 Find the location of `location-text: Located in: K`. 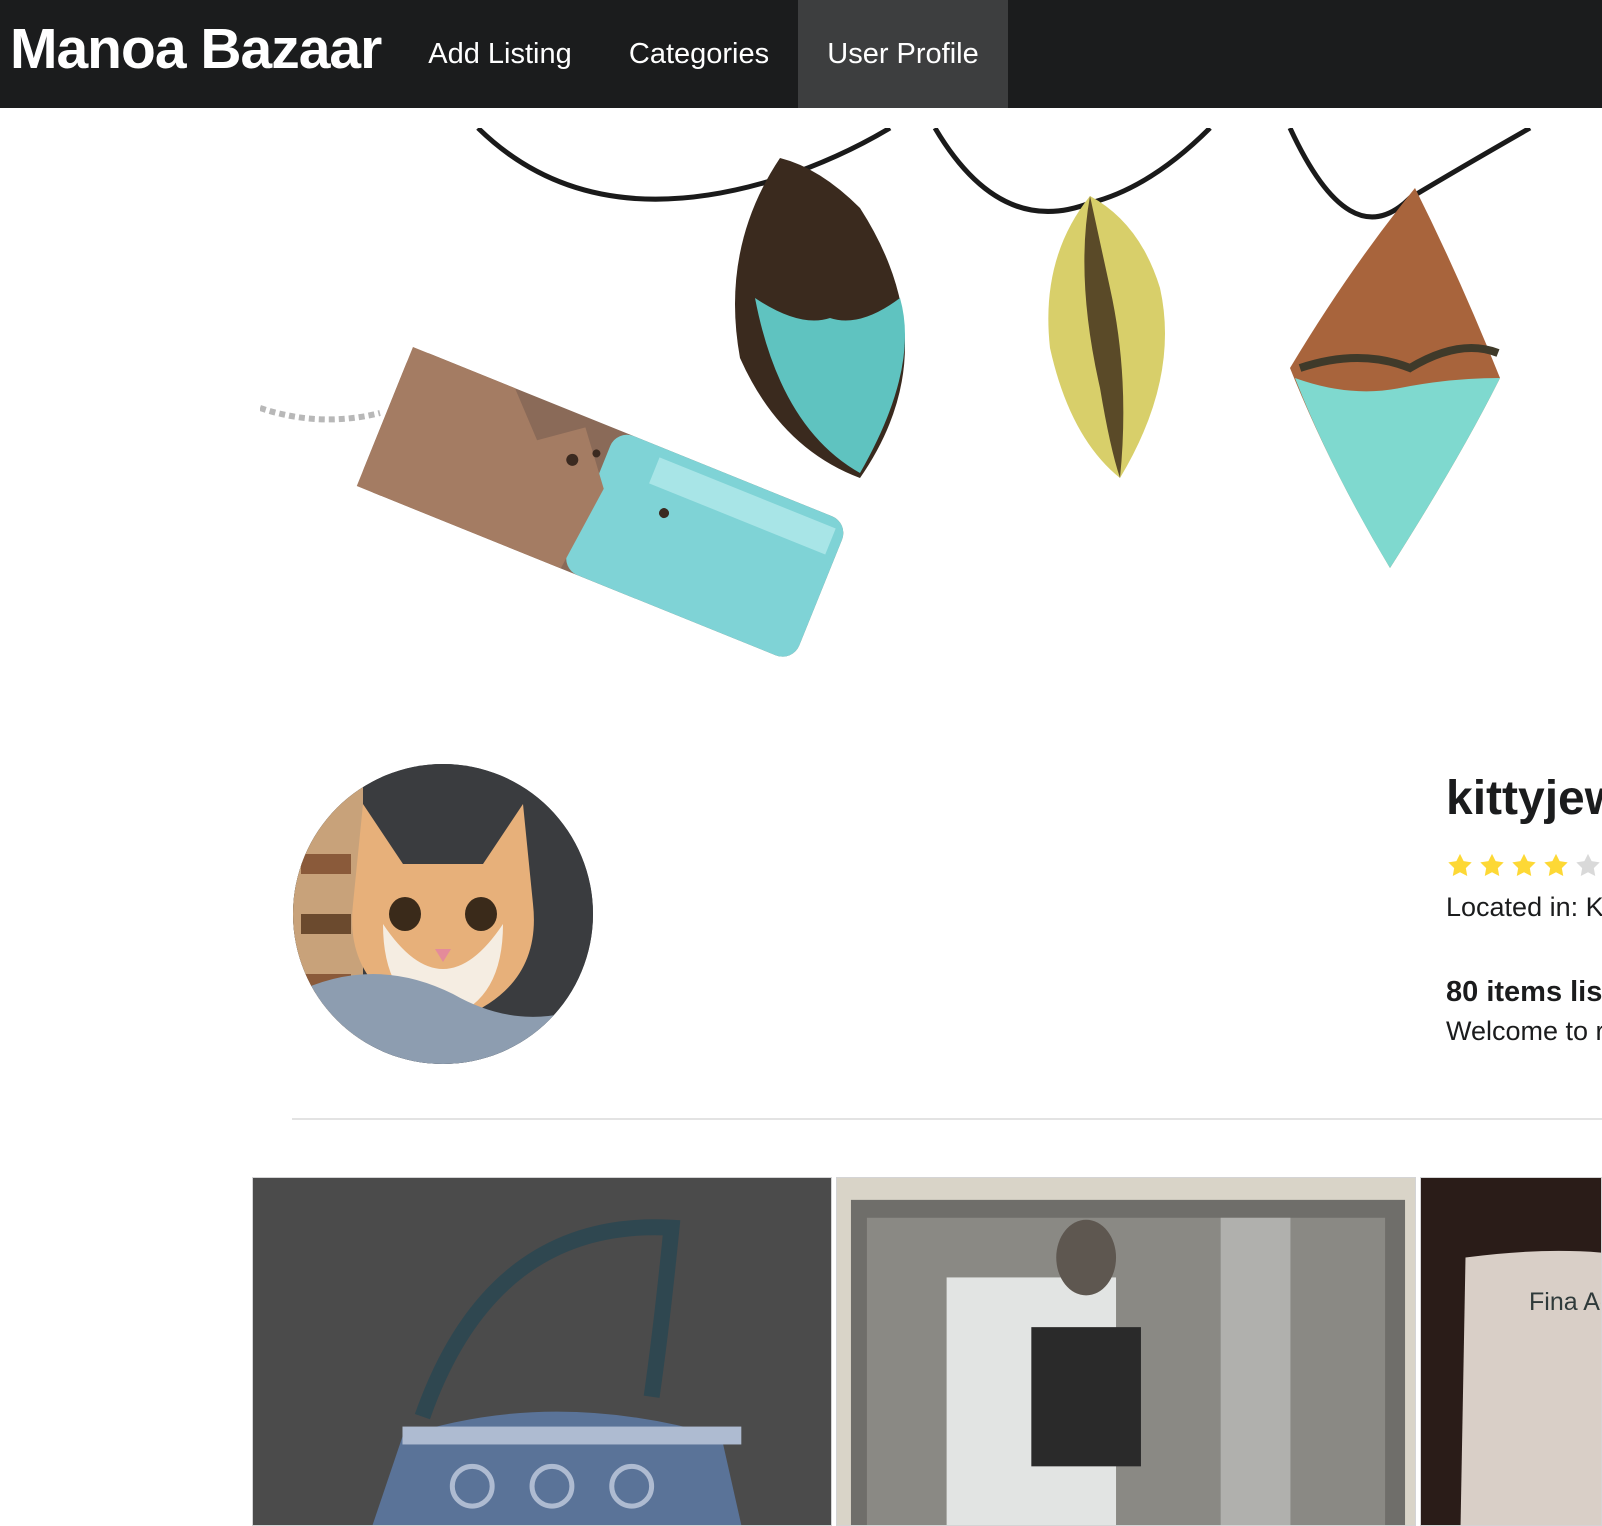

location-text: Located in: K is located at coordinates (1524, 907).